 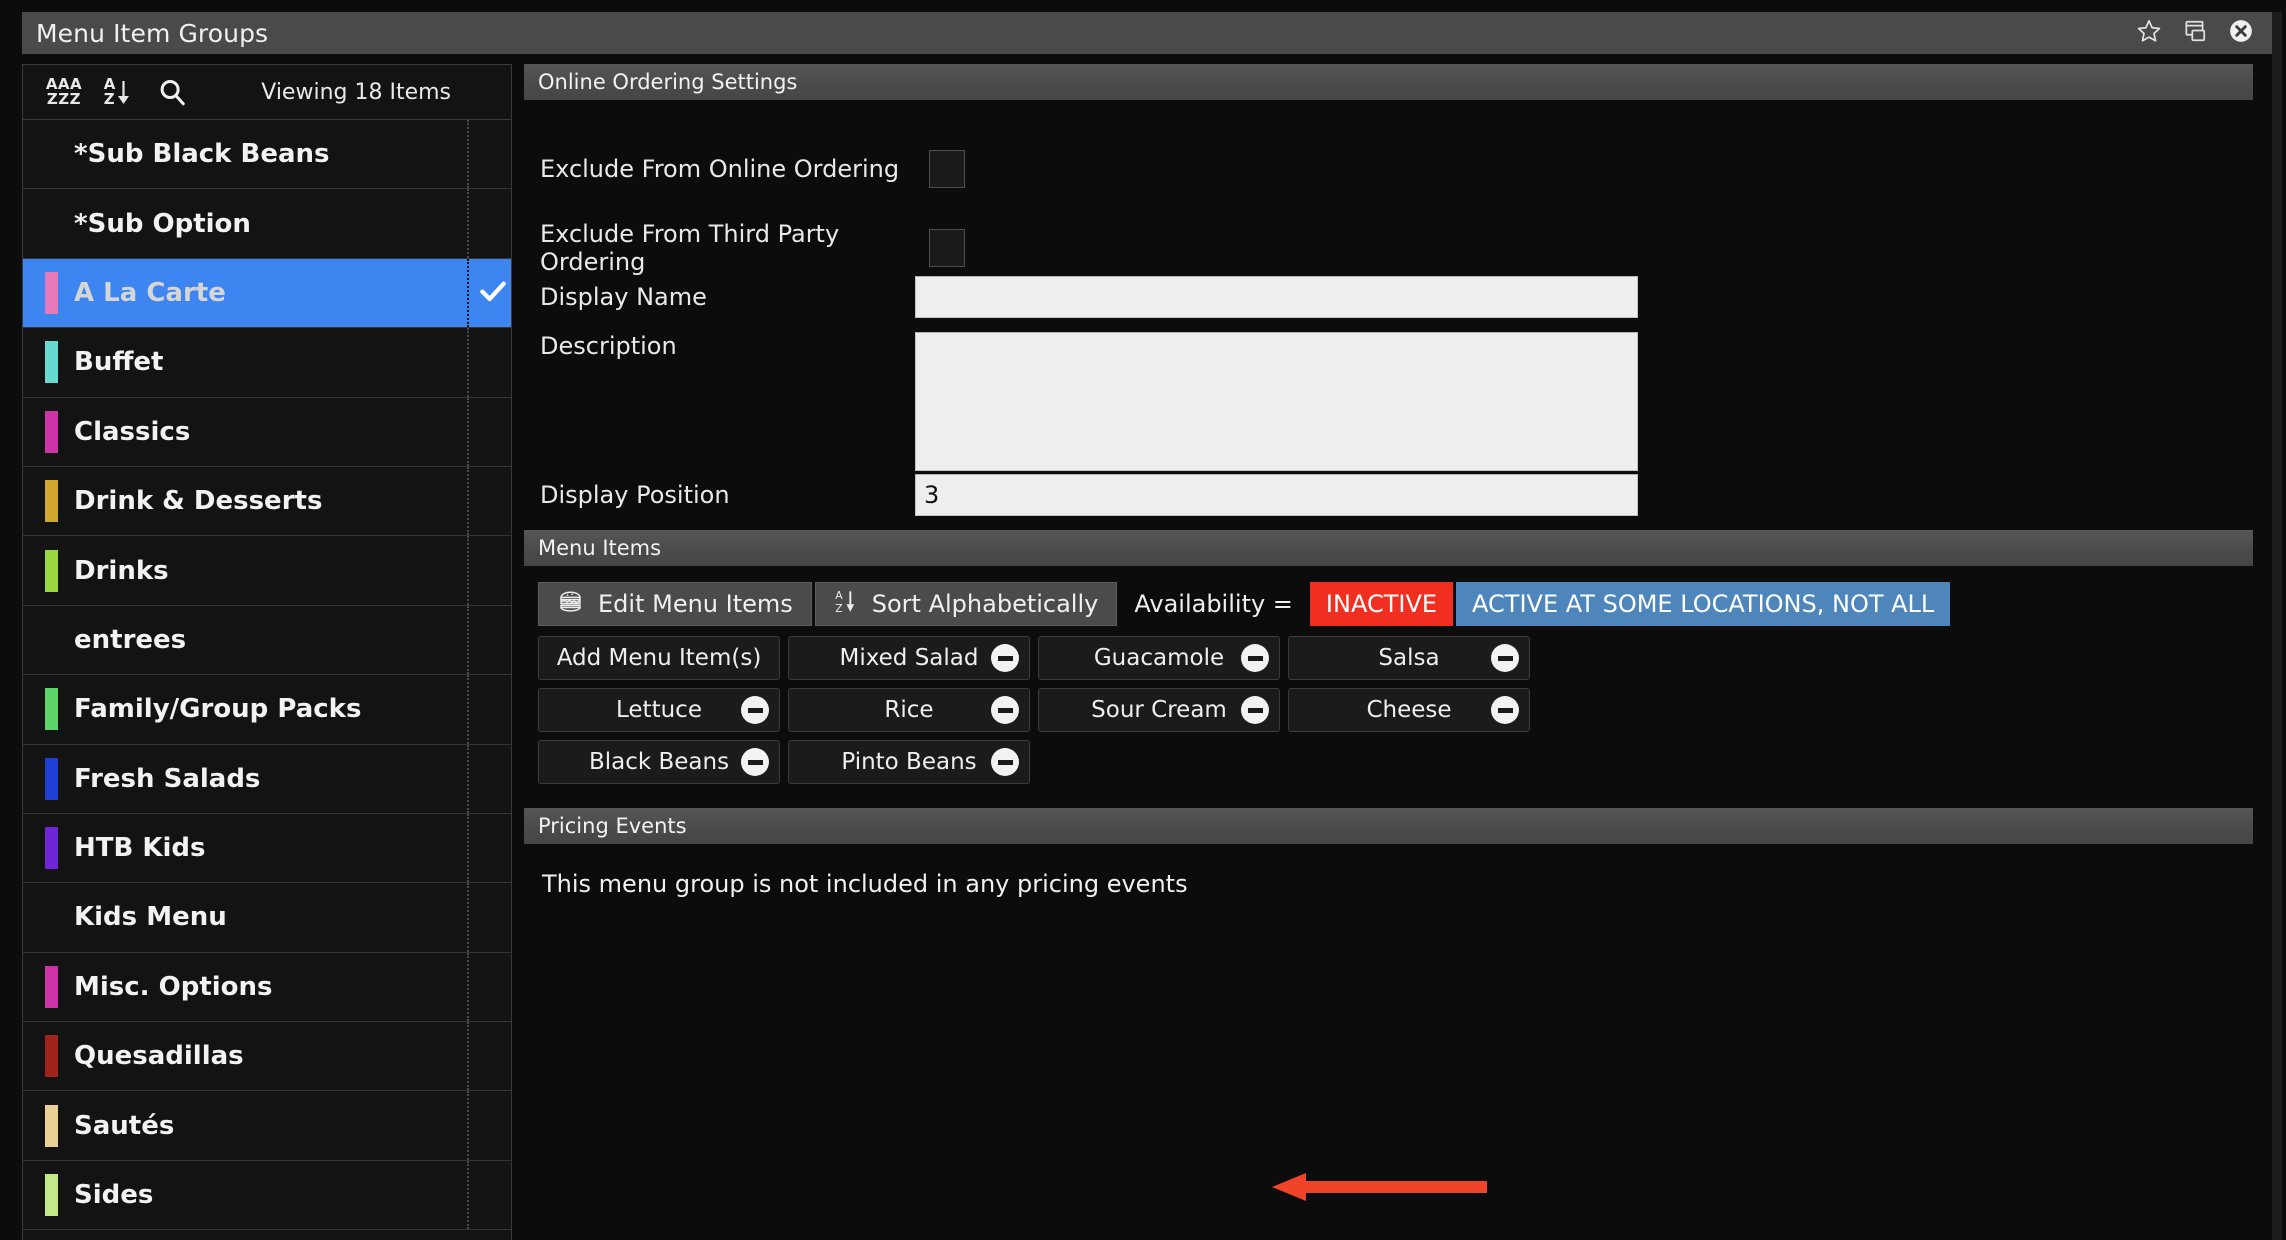 What do you see at coordinates (124, 1125) in the screenshot?
I see `sidebar-item-label: Sautés` at bounding box center [124, 1125].